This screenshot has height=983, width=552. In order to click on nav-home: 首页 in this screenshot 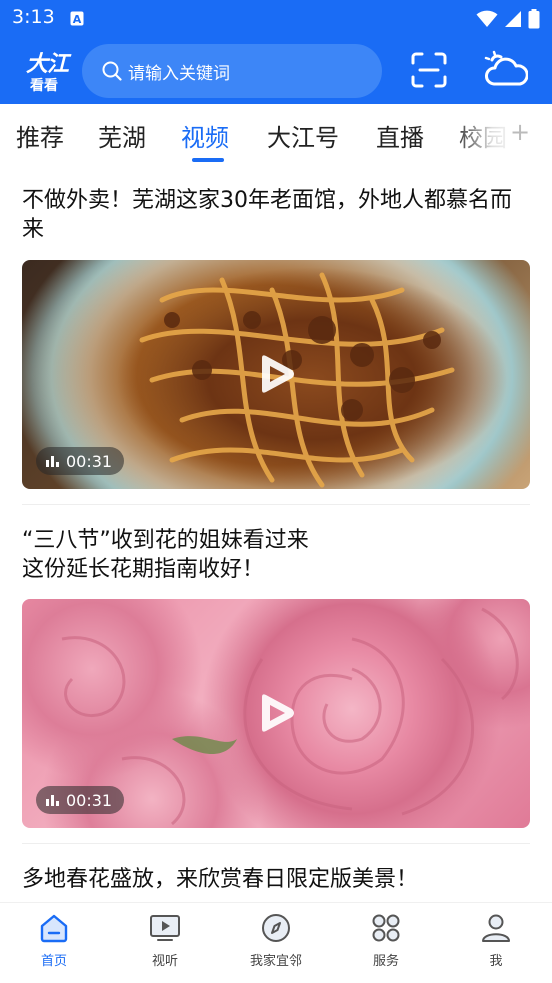, I will do `click(54, 941)`.